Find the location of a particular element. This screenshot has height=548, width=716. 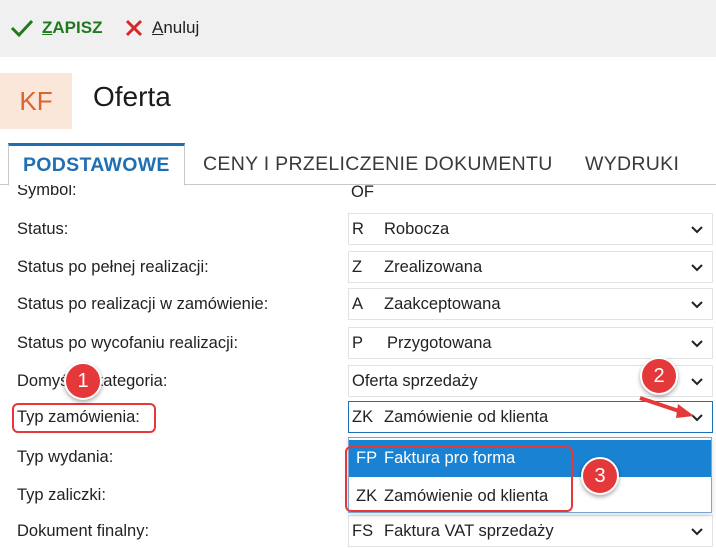

annotation-marker-2: 2 is located at coordinates (659, 376).